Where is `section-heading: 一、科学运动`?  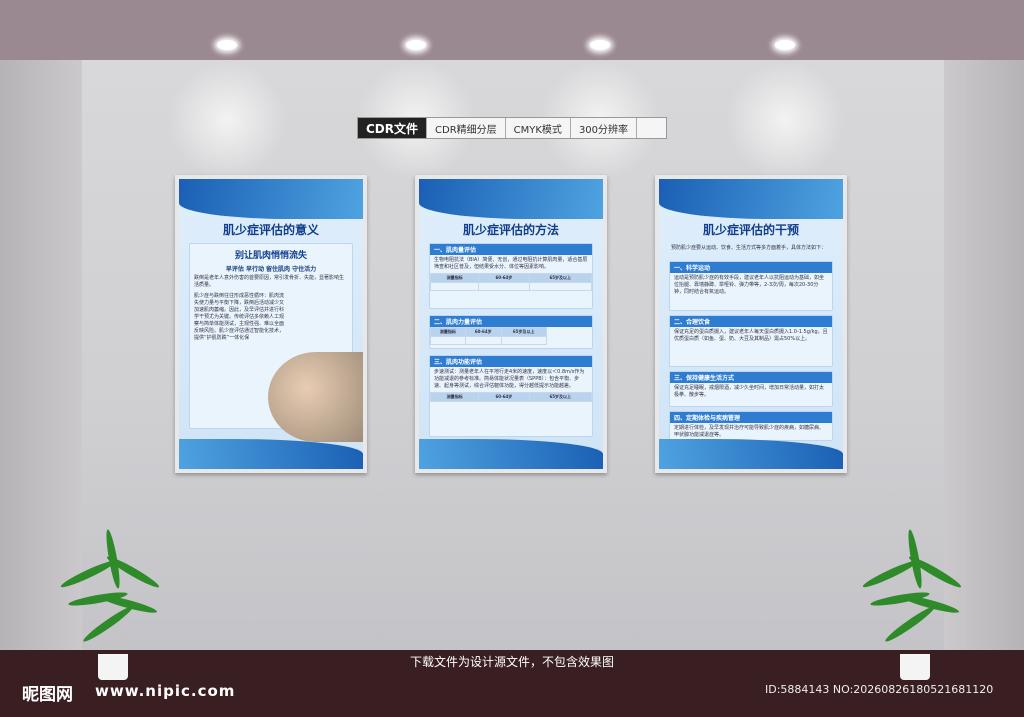
section-heading: 一、科学运动 is located at coordinates (751, 267).